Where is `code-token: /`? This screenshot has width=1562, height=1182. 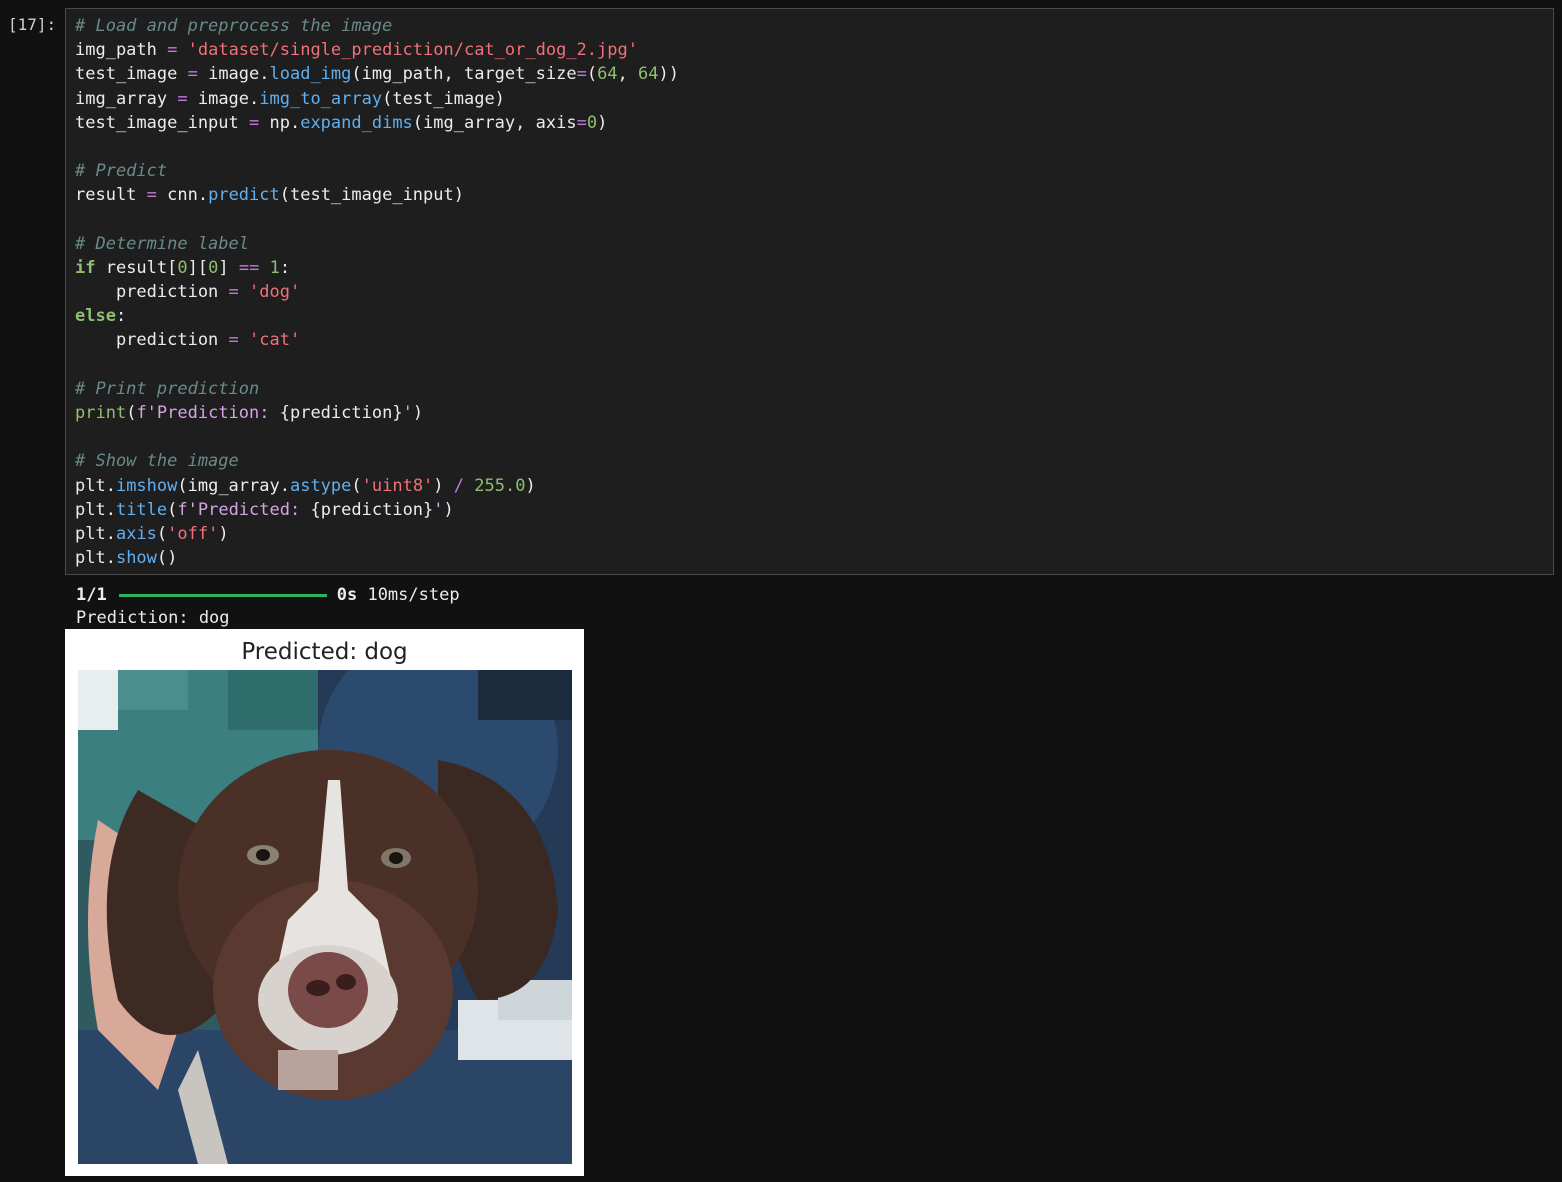 code-token: / is located at coordinates (459, 485).